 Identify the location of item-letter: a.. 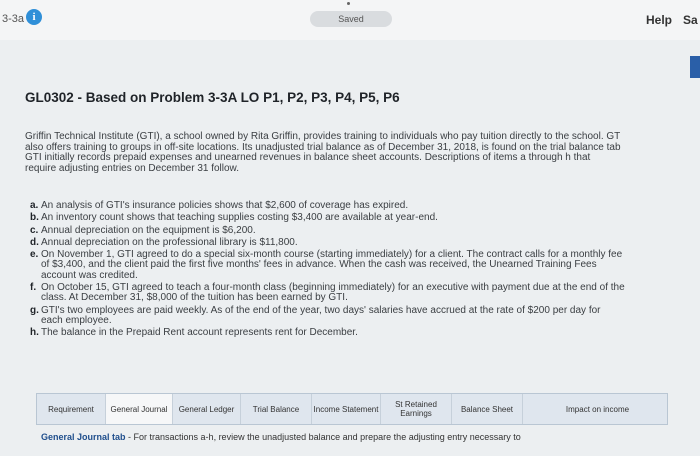
(34, 205).